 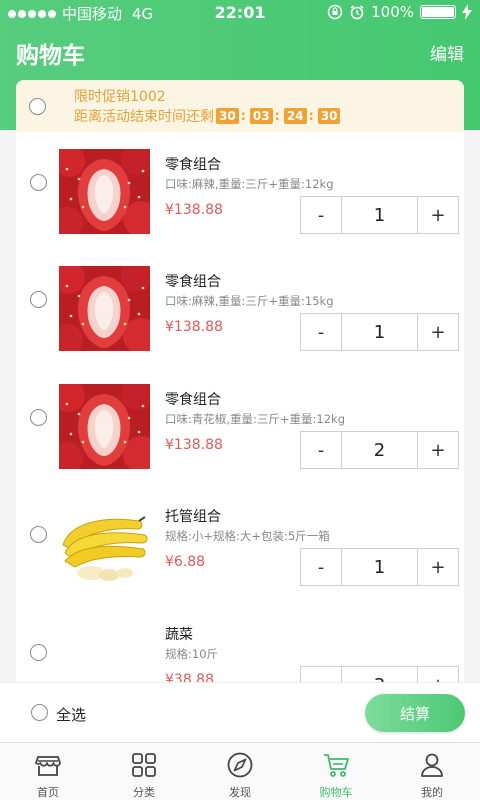 What do you see at coordinates (247, 536) in the screenshot?
I see `product-spec: 规格:小+规格:大+包装:5斤一箱` at bounding box center [247, 536].